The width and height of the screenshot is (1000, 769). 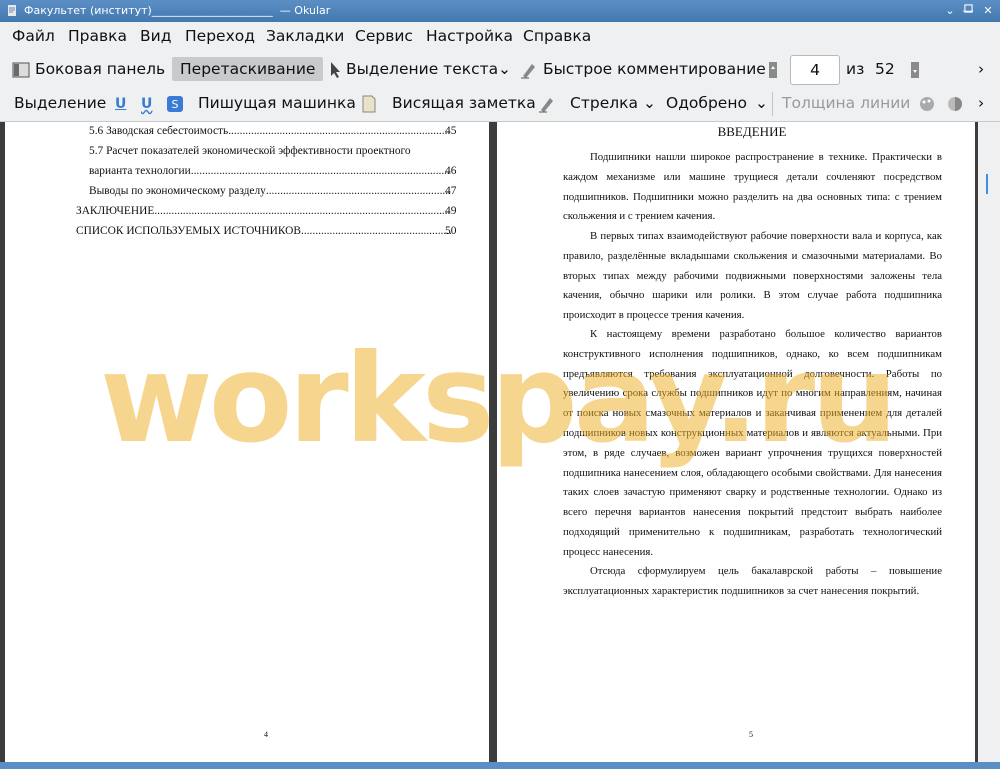 What do you see at coordinates (33, 36) in the screenshot?
I see `menu-file: Файл` at bounding box center [33, 36].